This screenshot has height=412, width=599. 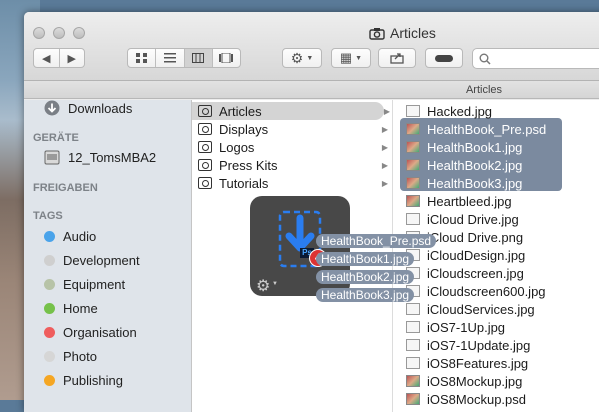 I want to click on sidebar-tag-audio: Audio, so click(x=70, y=236).